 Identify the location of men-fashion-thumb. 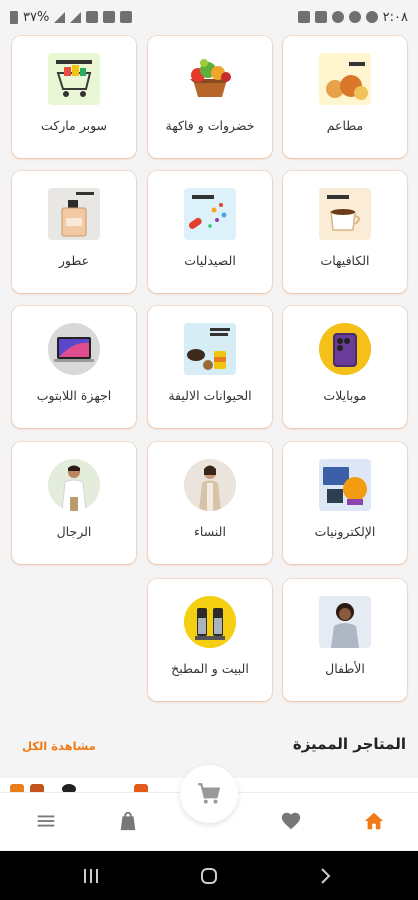
(74, 485).